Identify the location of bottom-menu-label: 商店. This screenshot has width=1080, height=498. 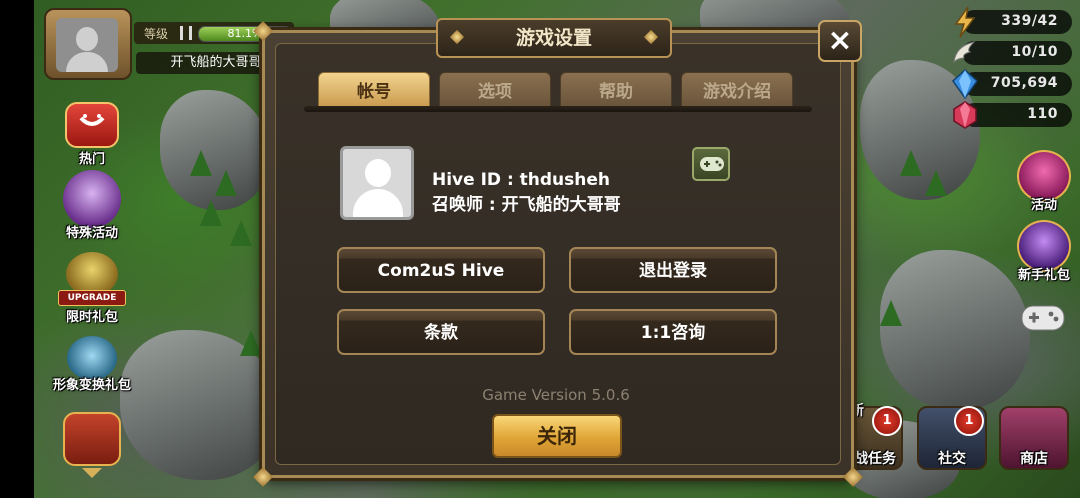
(1034, 459).